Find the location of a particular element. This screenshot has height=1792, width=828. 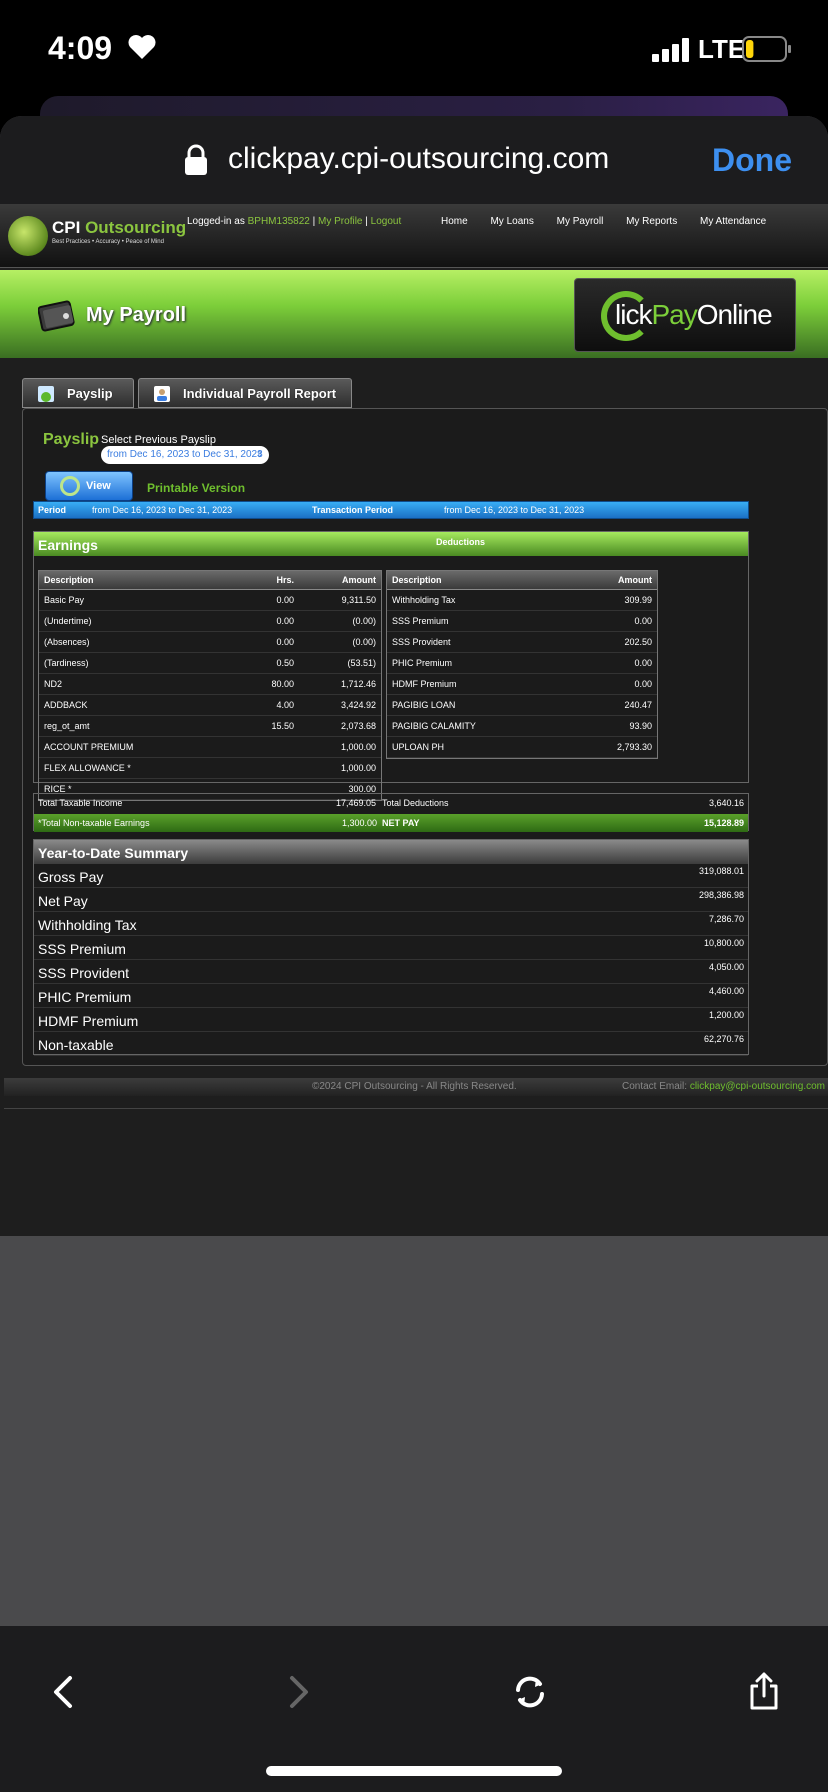

forward-icon is located at coordinates (298, 1692).